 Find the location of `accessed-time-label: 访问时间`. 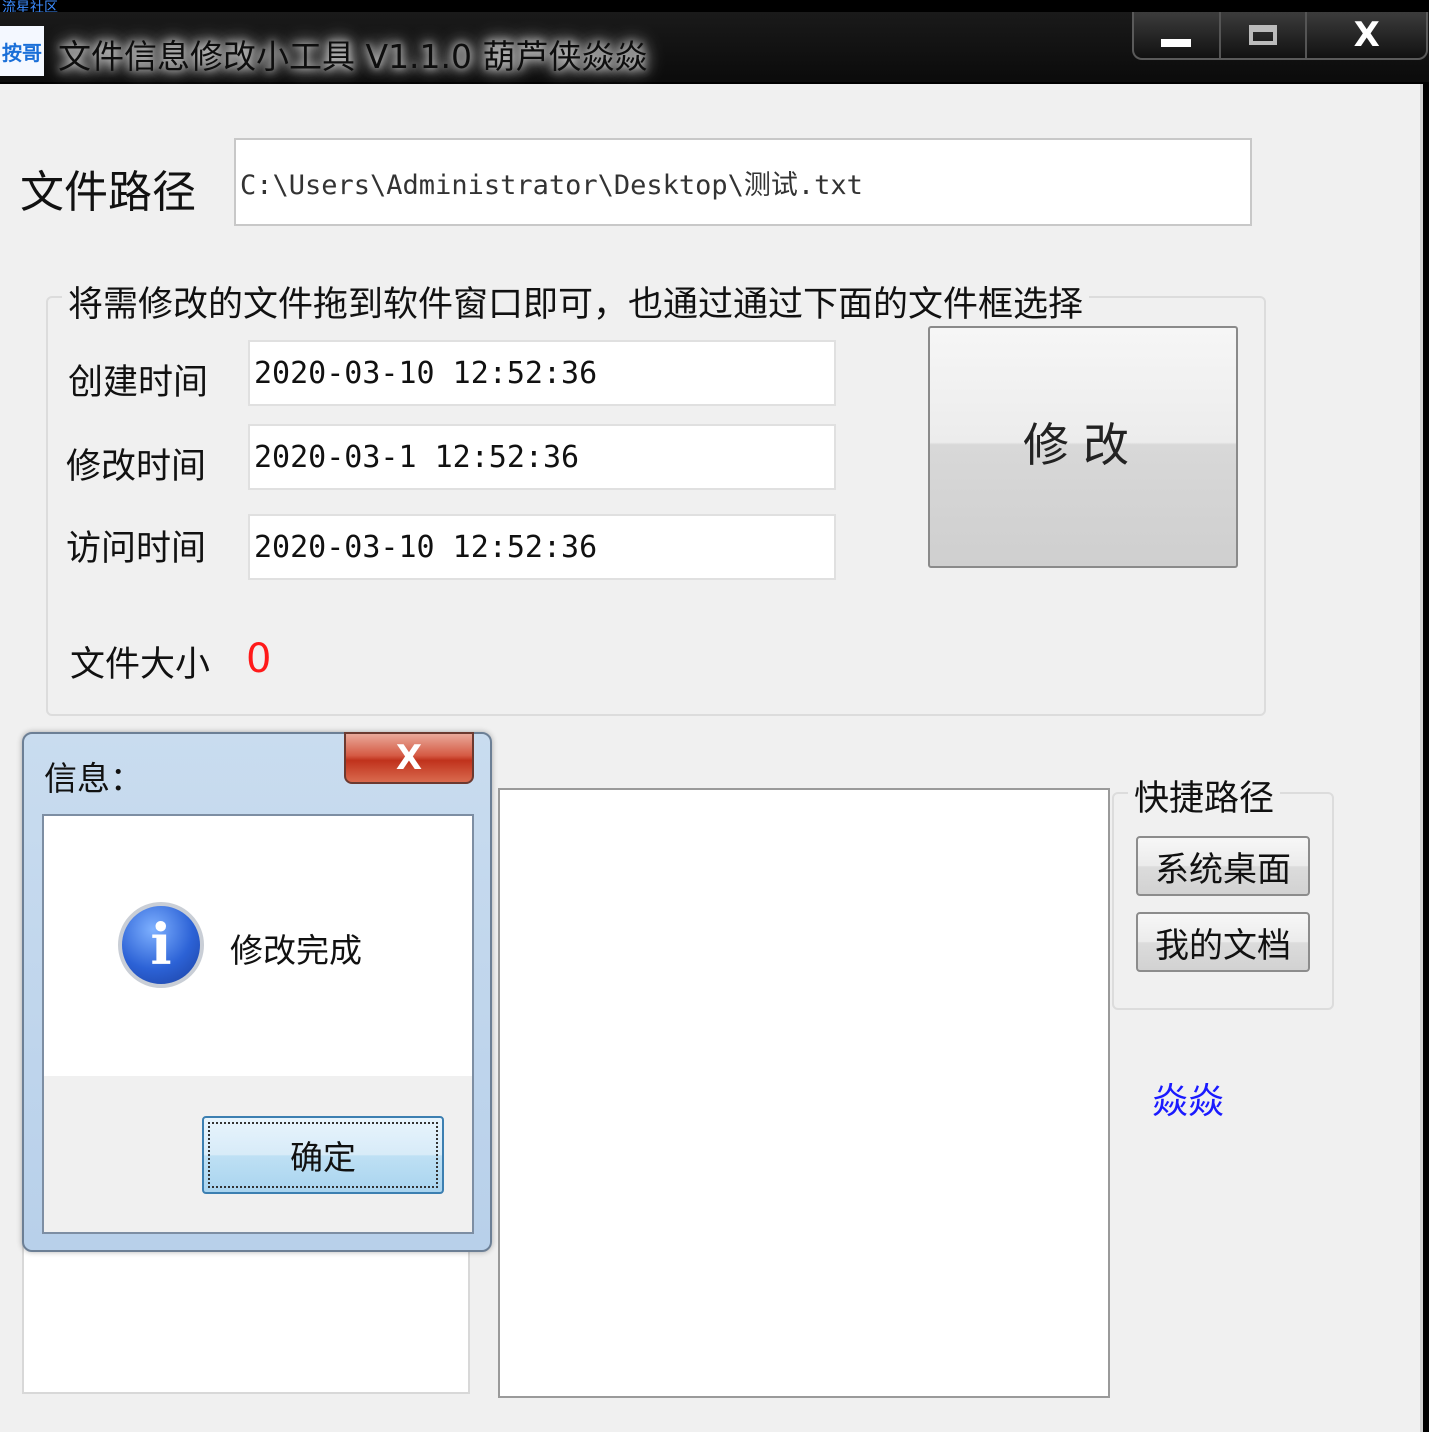

accessed-time-label: 访问时间 is located at coordinates (136, 549).